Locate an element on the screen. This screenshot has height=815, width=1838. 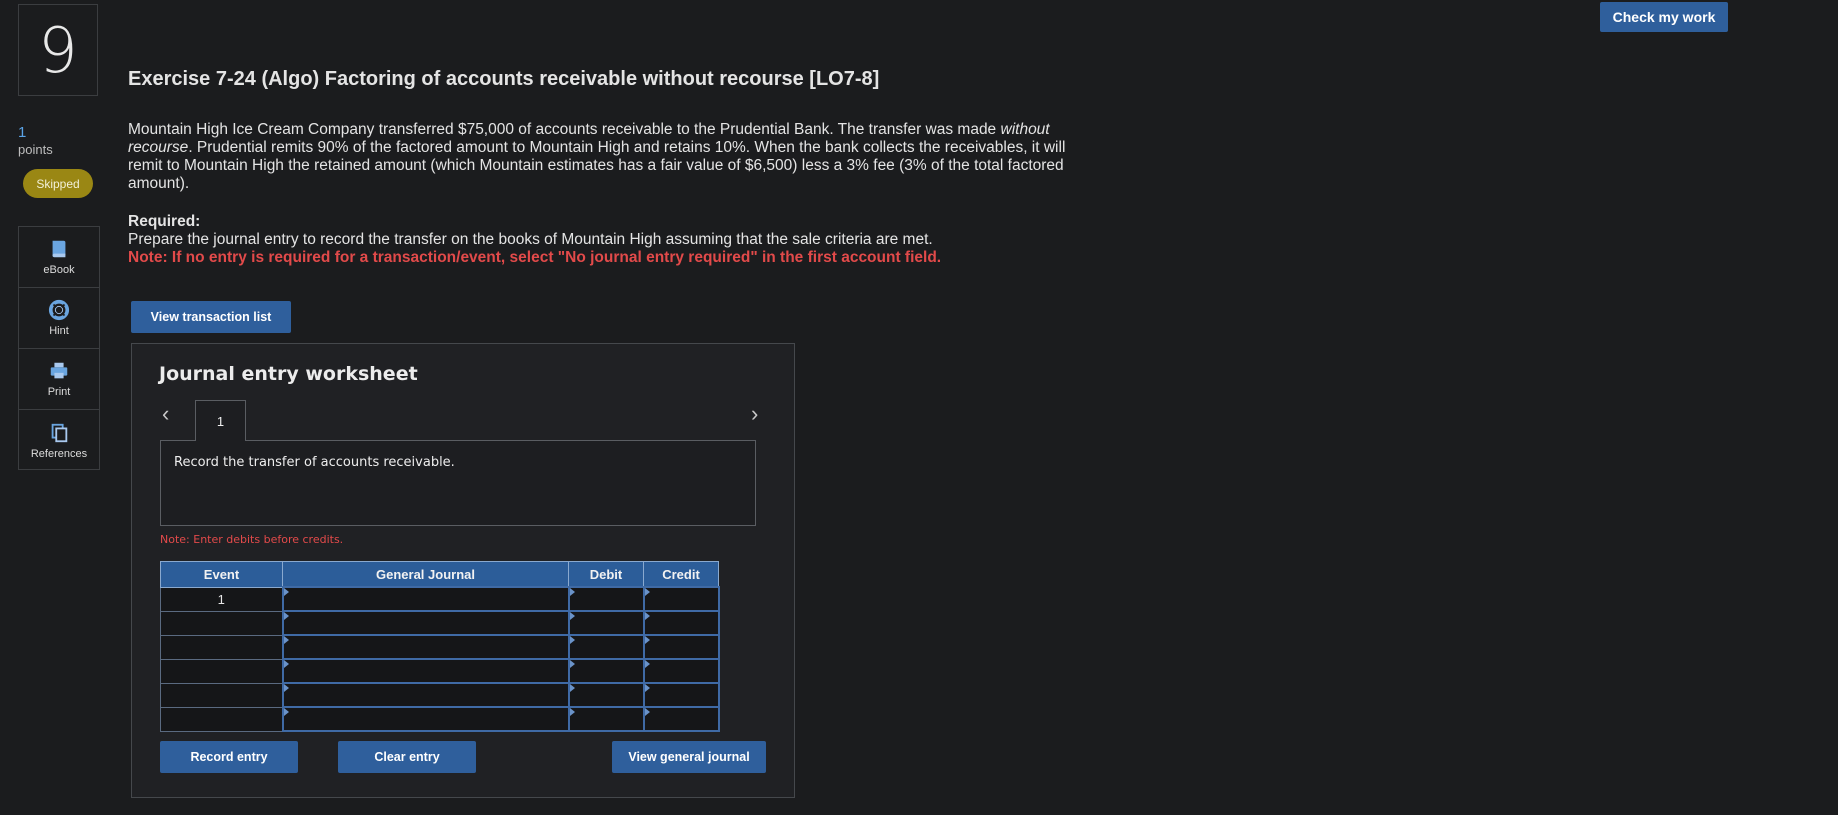
debits-note: Note: Enter debits before credits. is located at coordinates (252, 539).